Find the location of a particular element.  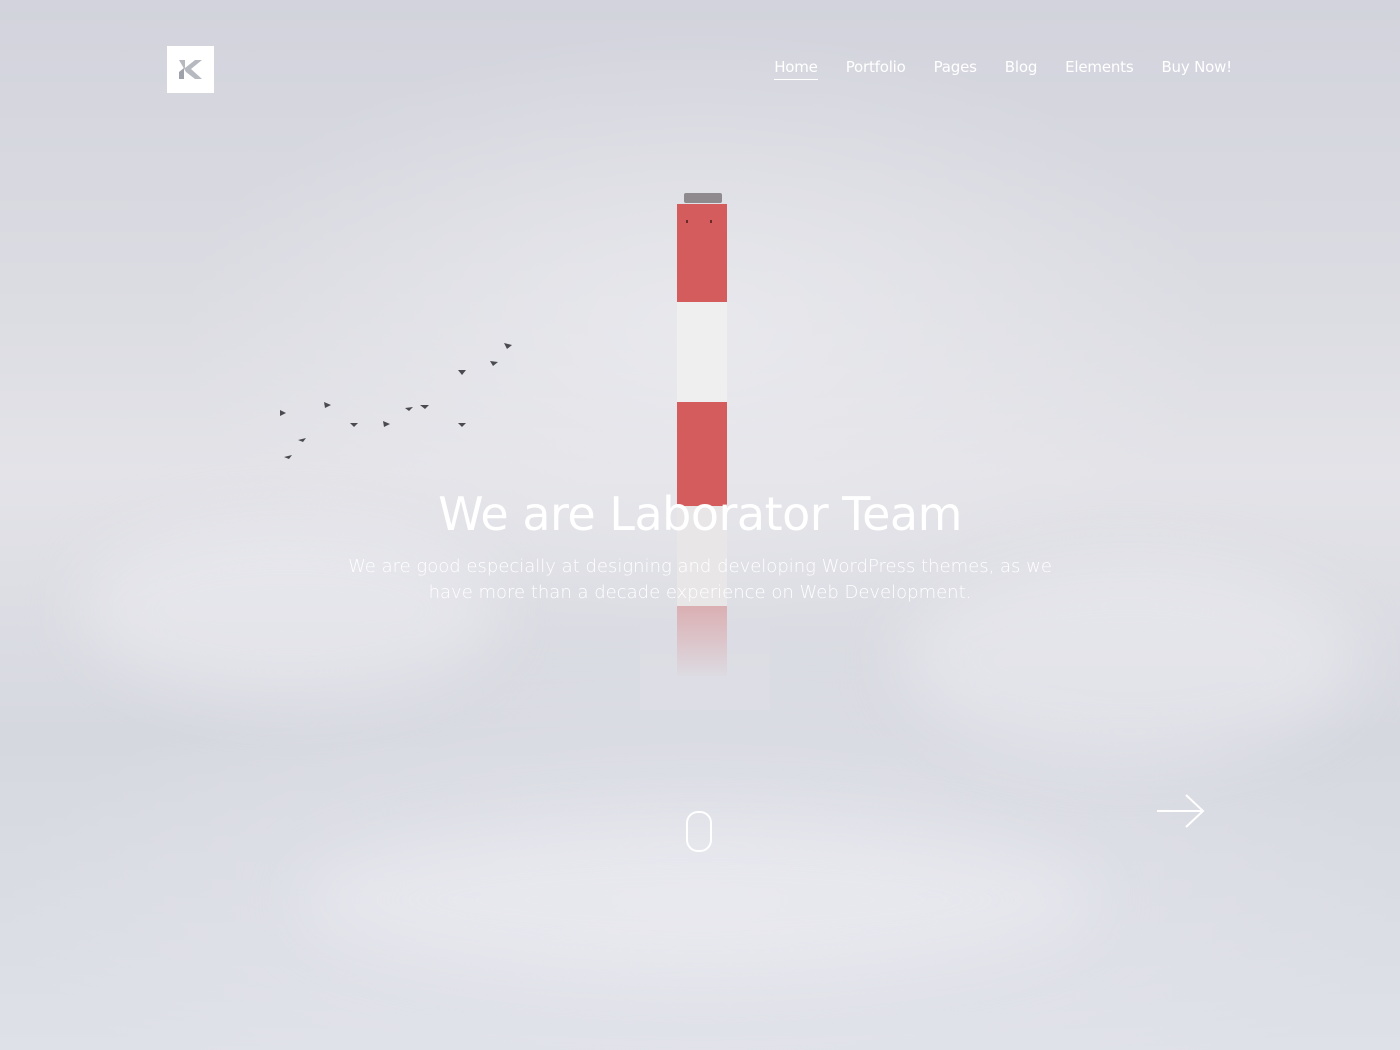

nav-item-buy-now: Buy Now! is located at coordinates (1196, 69).